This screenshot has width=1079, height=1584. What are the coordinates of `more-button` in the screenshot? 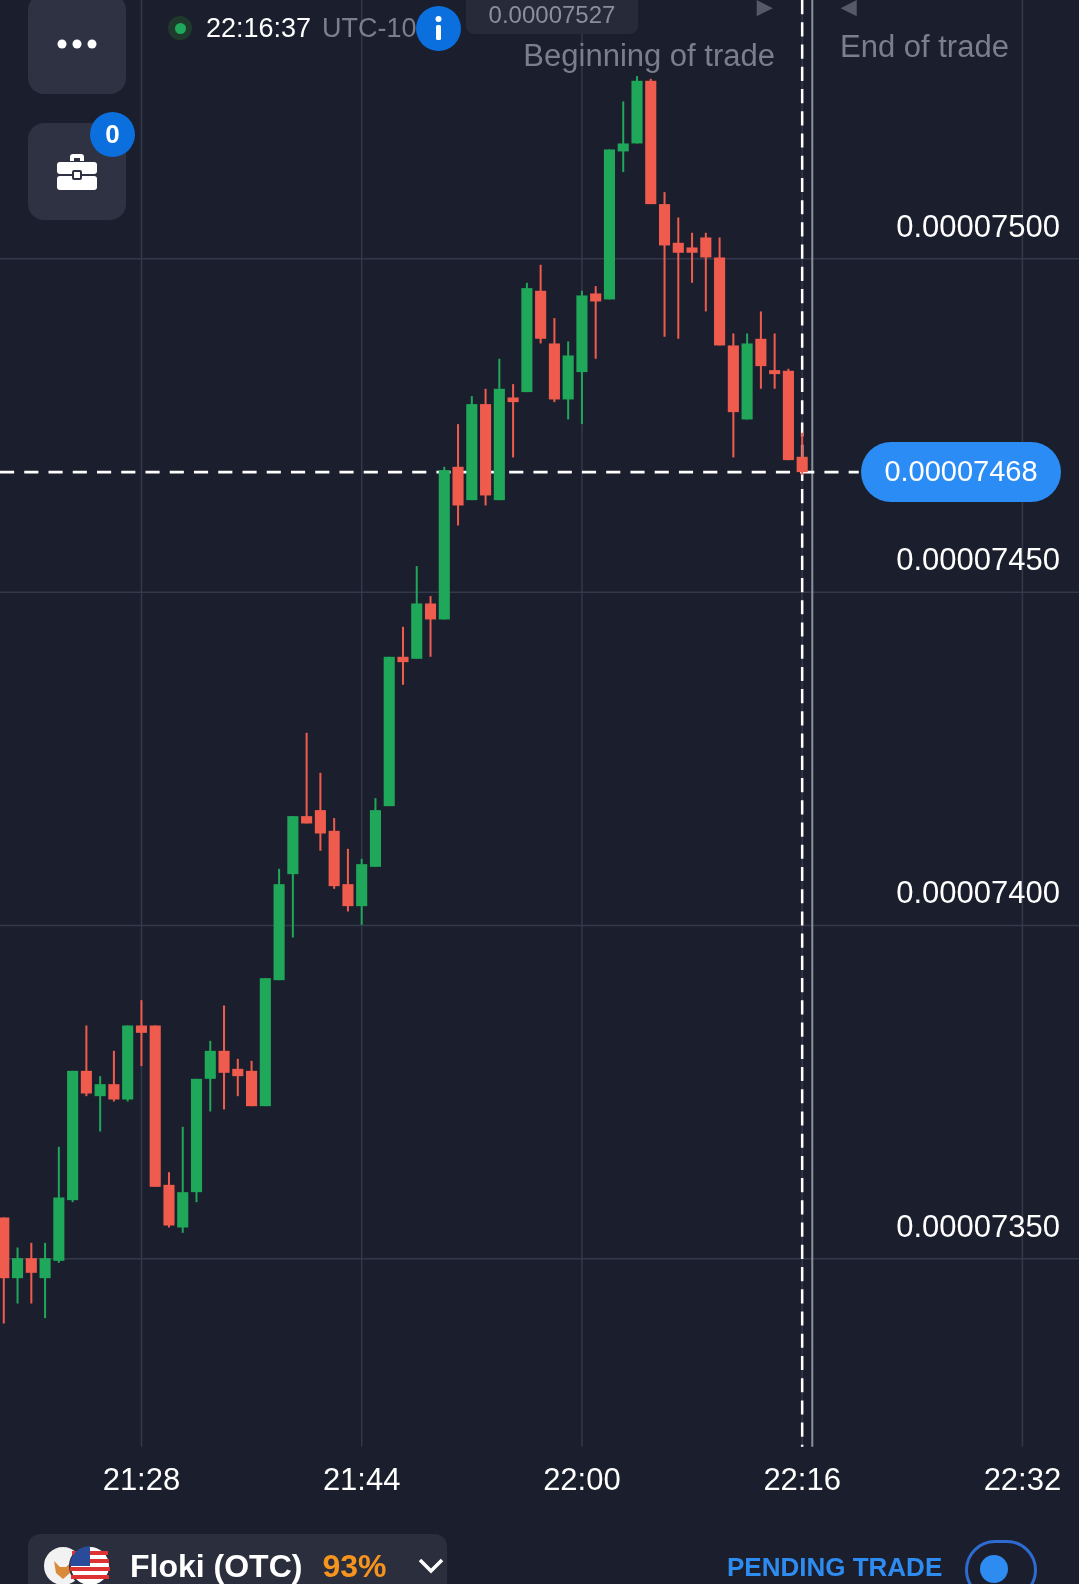 It's located at (77, 47).